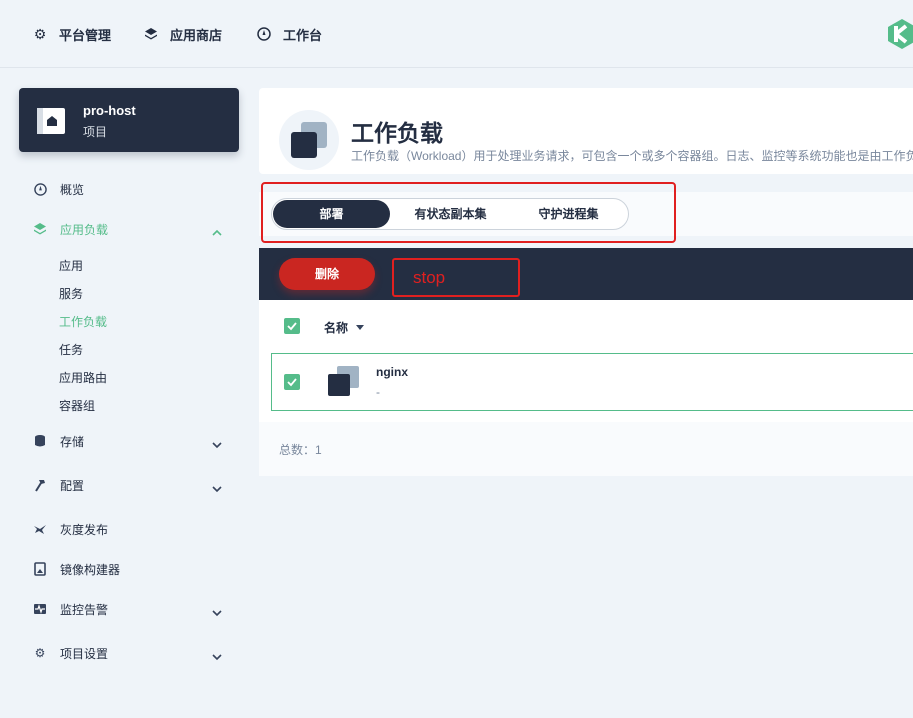 The image size is (913, 718). Describe the element at coordinates (592, 382) in the screenshot. I see `table-row` at that location.